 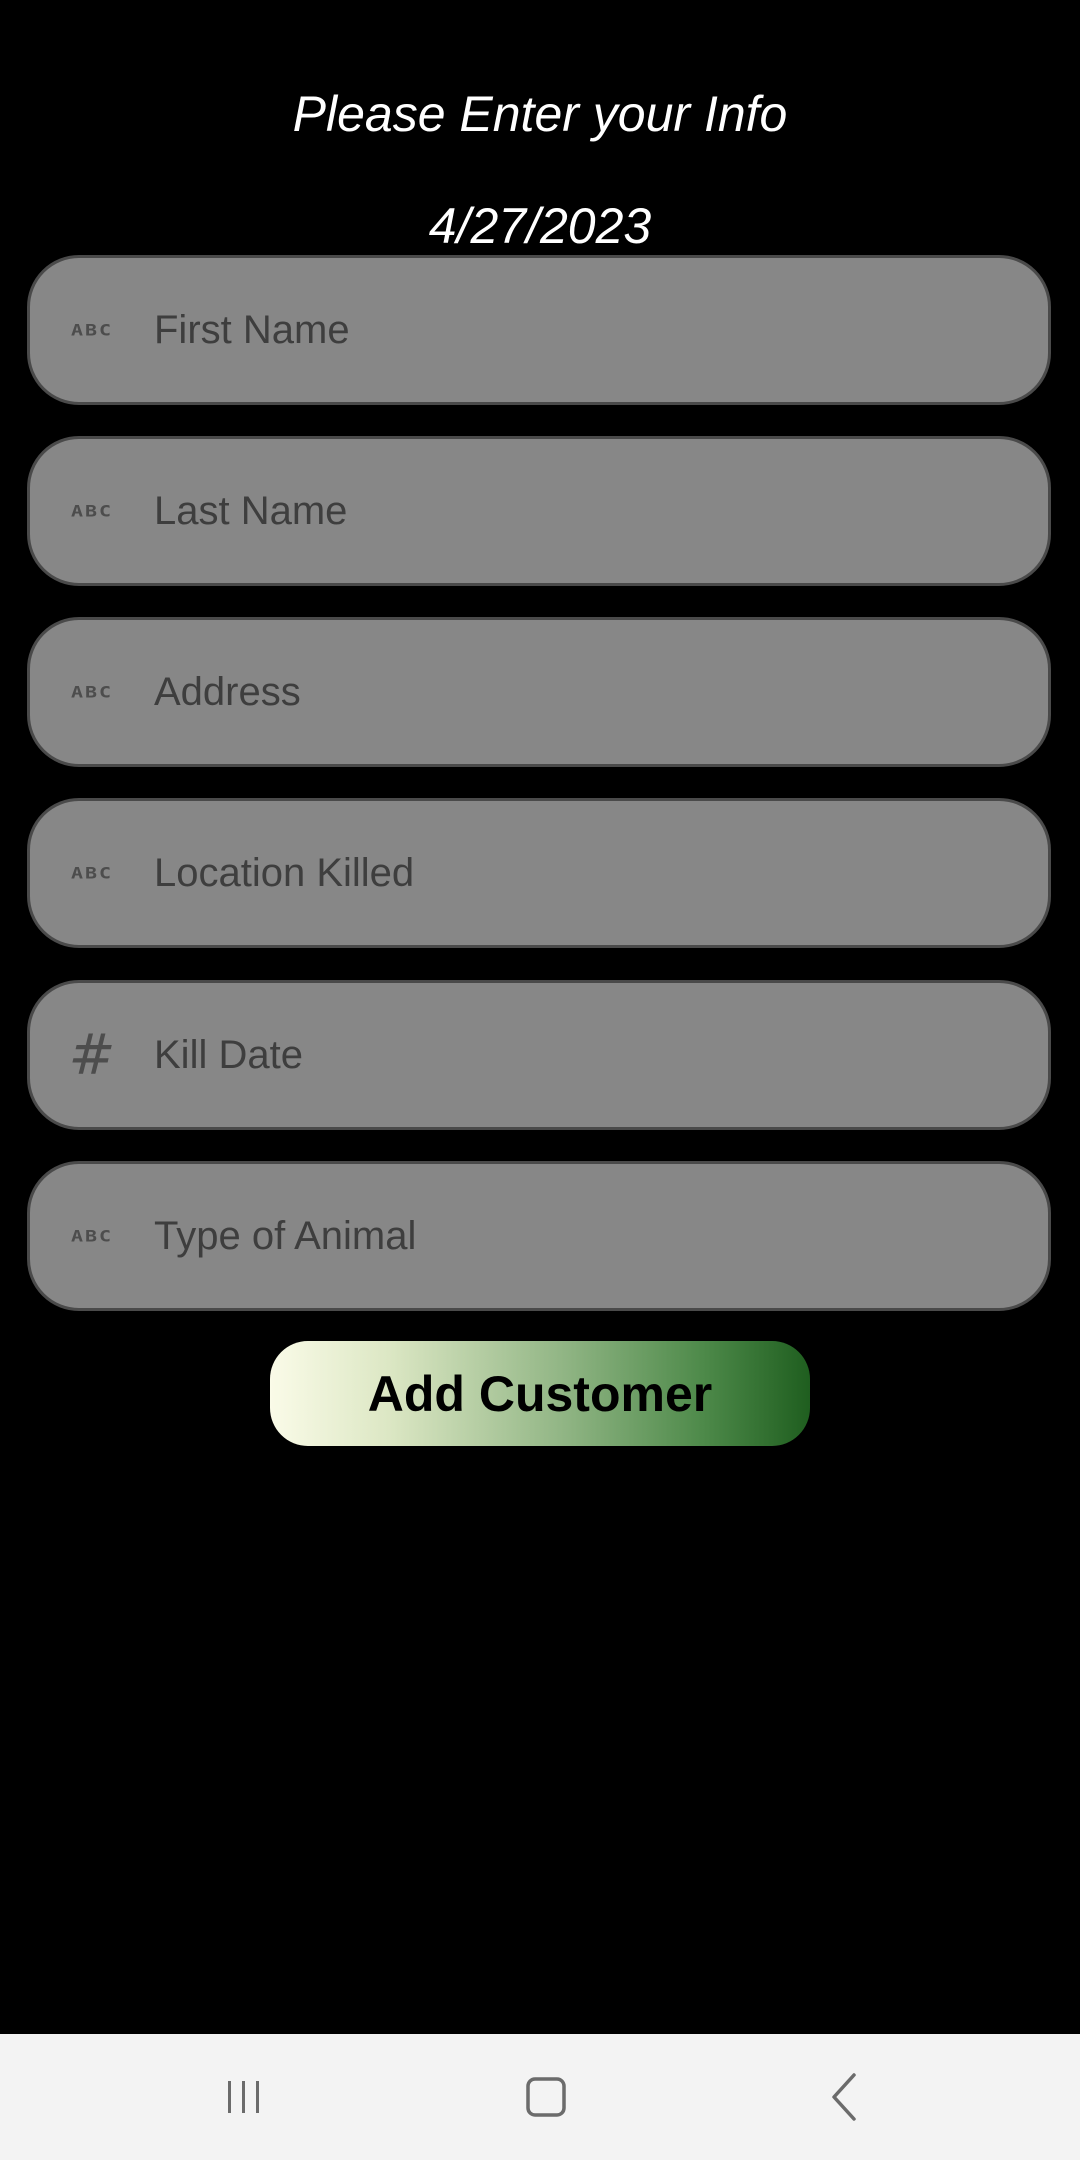 What do you see at coordinates (244, 2097) in the screenshot?
I see `recents-icon` at bounding box center [244, 2097].